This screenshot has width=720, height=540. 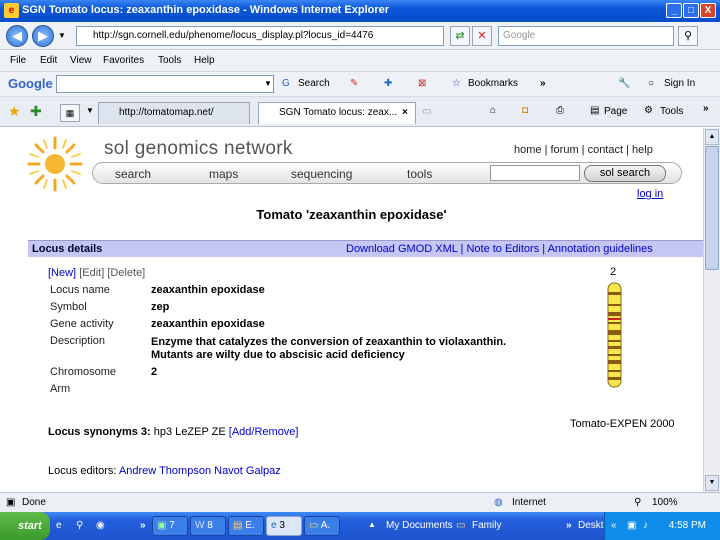 What do you see at coordinates (223, 174) in the screenshot?
I see `nav-maps: maps` at bounding box center [223, 174].